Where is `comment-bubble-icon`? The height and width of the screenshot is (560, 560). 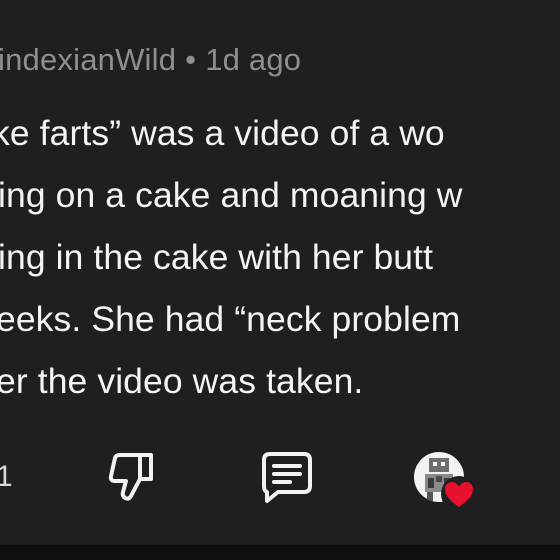
comment-bubble-icon is located at coordinates (287, 477).